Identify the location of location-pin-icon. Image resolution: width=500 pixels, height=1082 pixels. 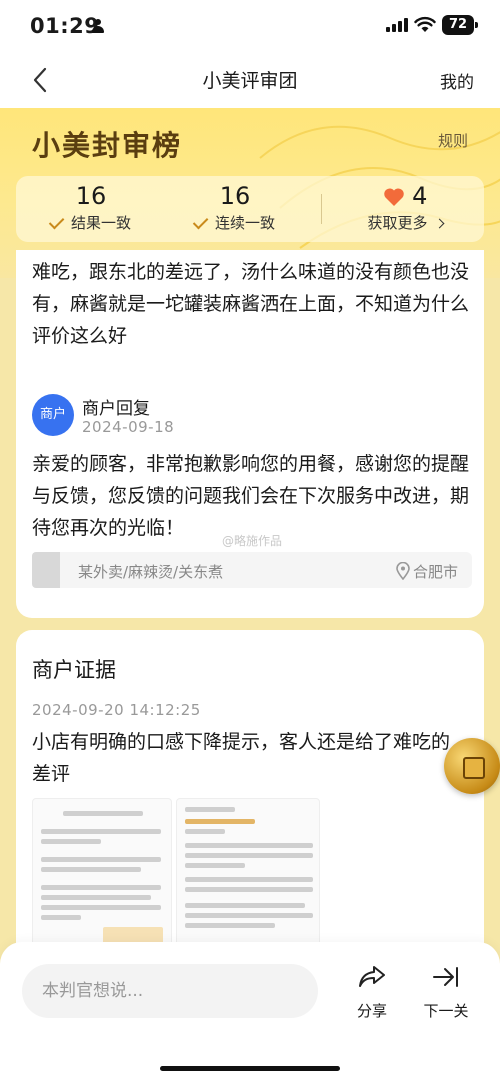
(403, 571).